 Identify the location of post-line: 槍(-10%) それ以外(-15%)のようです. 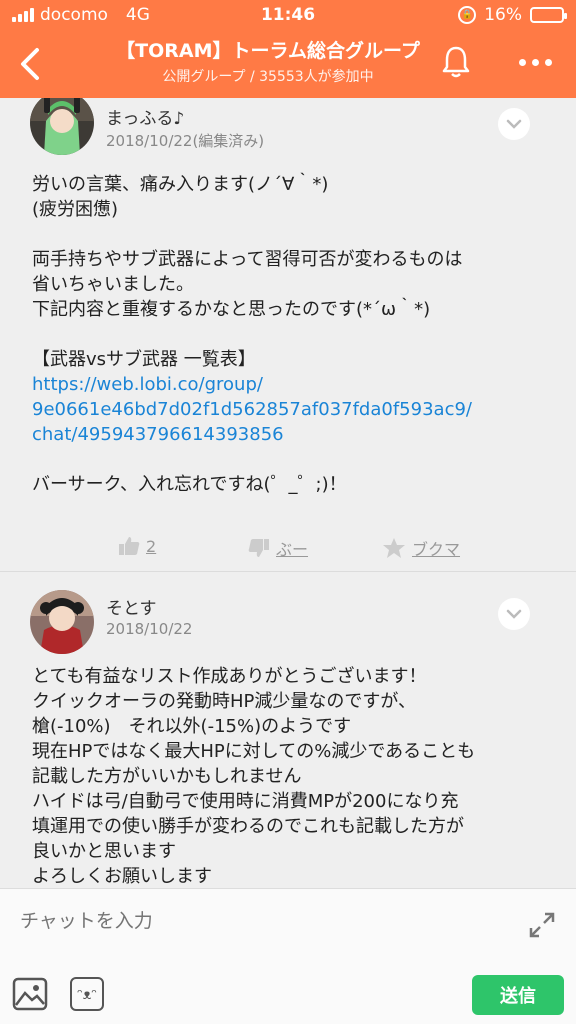
(192, 726).